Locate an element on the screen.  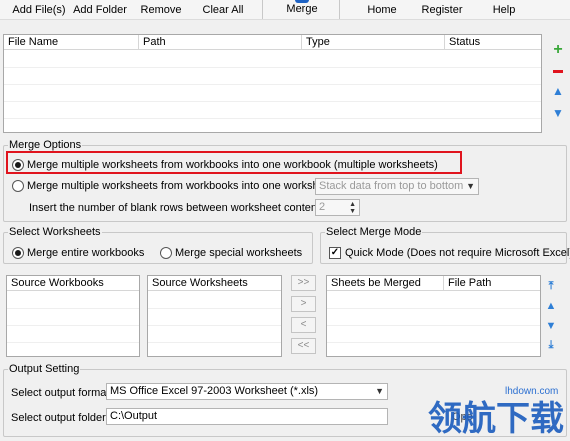
arrow-bottom-icon: ⤓ is located at coordinates (551, 344).